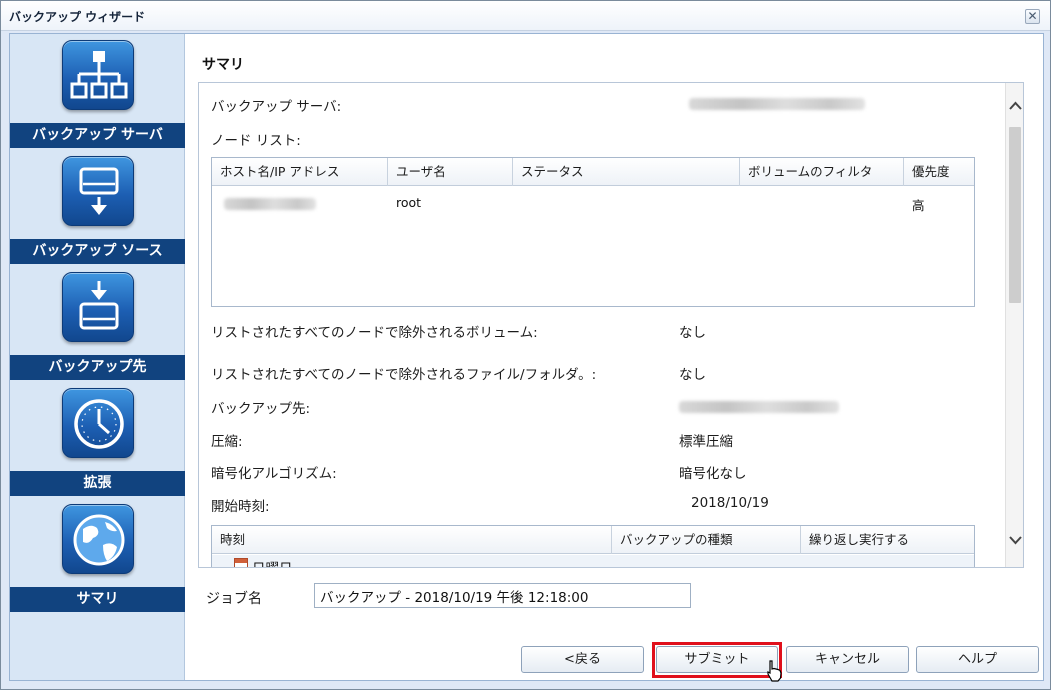  I want to click on excluded-volumes-value: なし, so click(692, 333).